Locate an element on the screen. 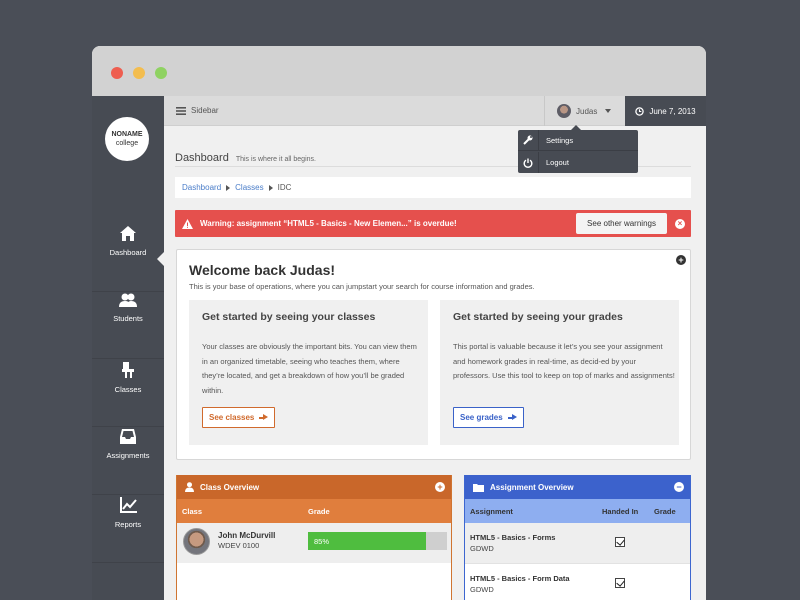 The height and width of the screenshot is (600, 800). user-dropdown-menu: Settings Logout is located at coordinates (578, 149).